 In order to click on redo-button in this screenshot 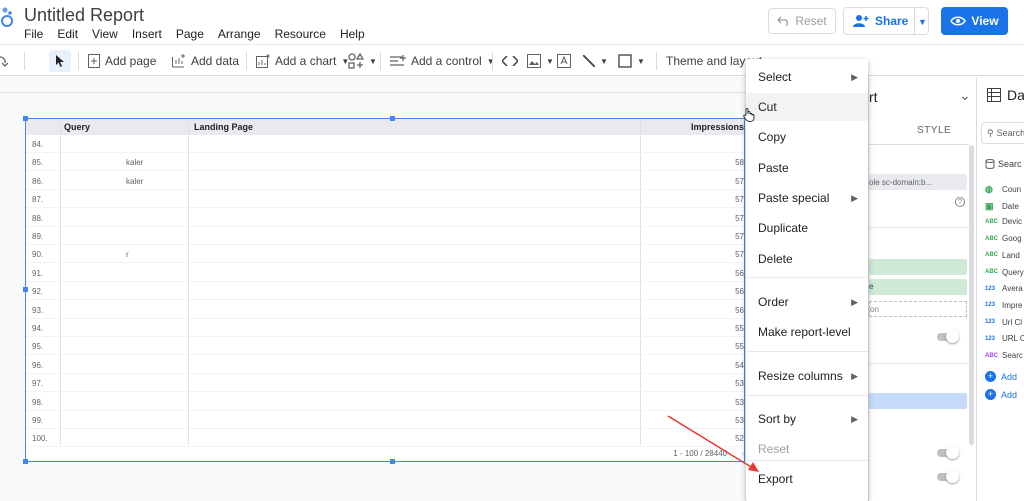, I will do `click(4, 61)`.